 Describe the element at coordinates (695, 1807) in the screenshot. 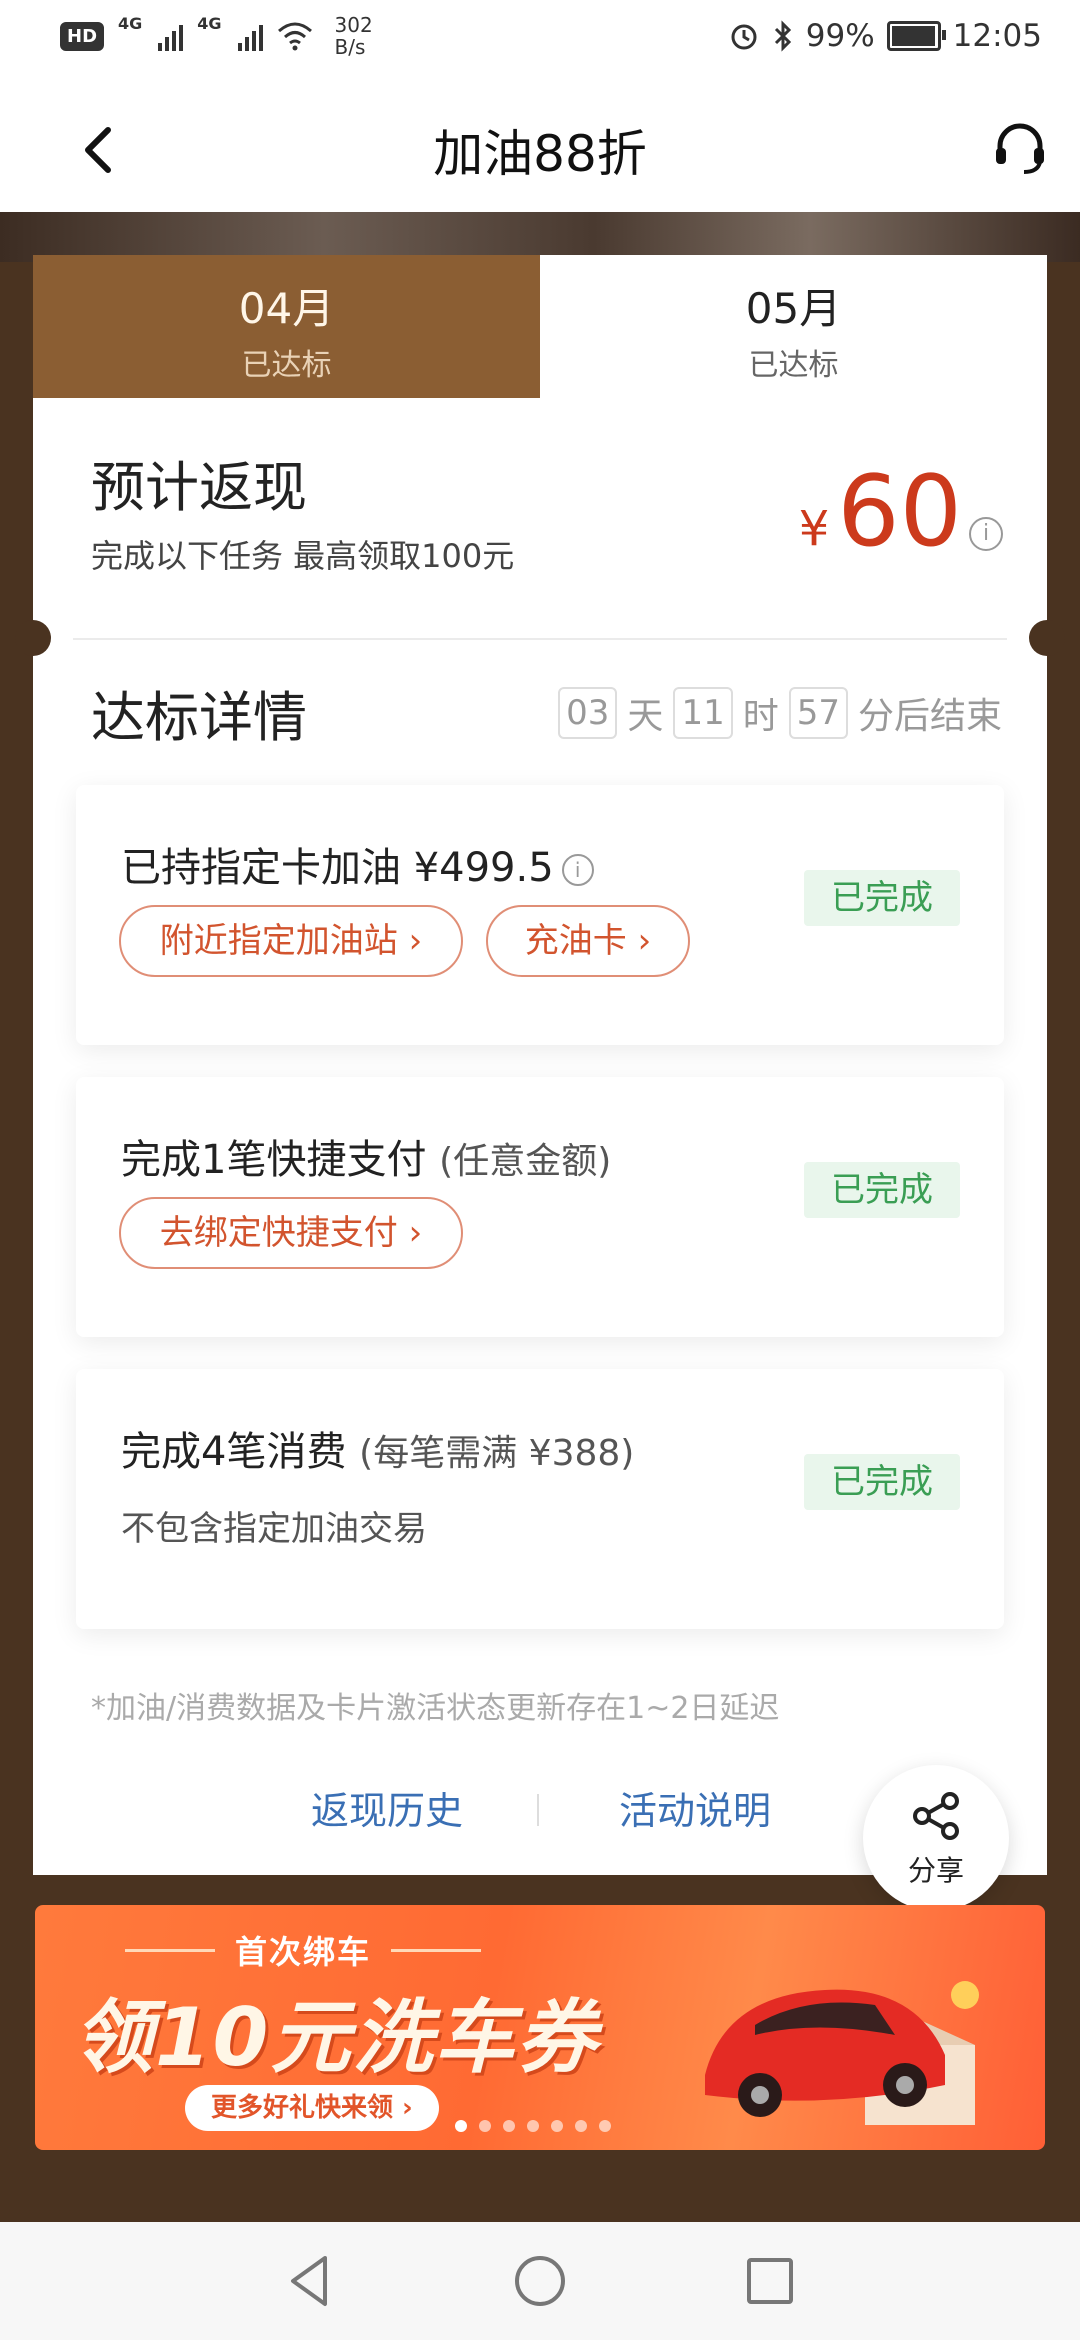

I see `activity-rules-link: 活动说明` at that location.